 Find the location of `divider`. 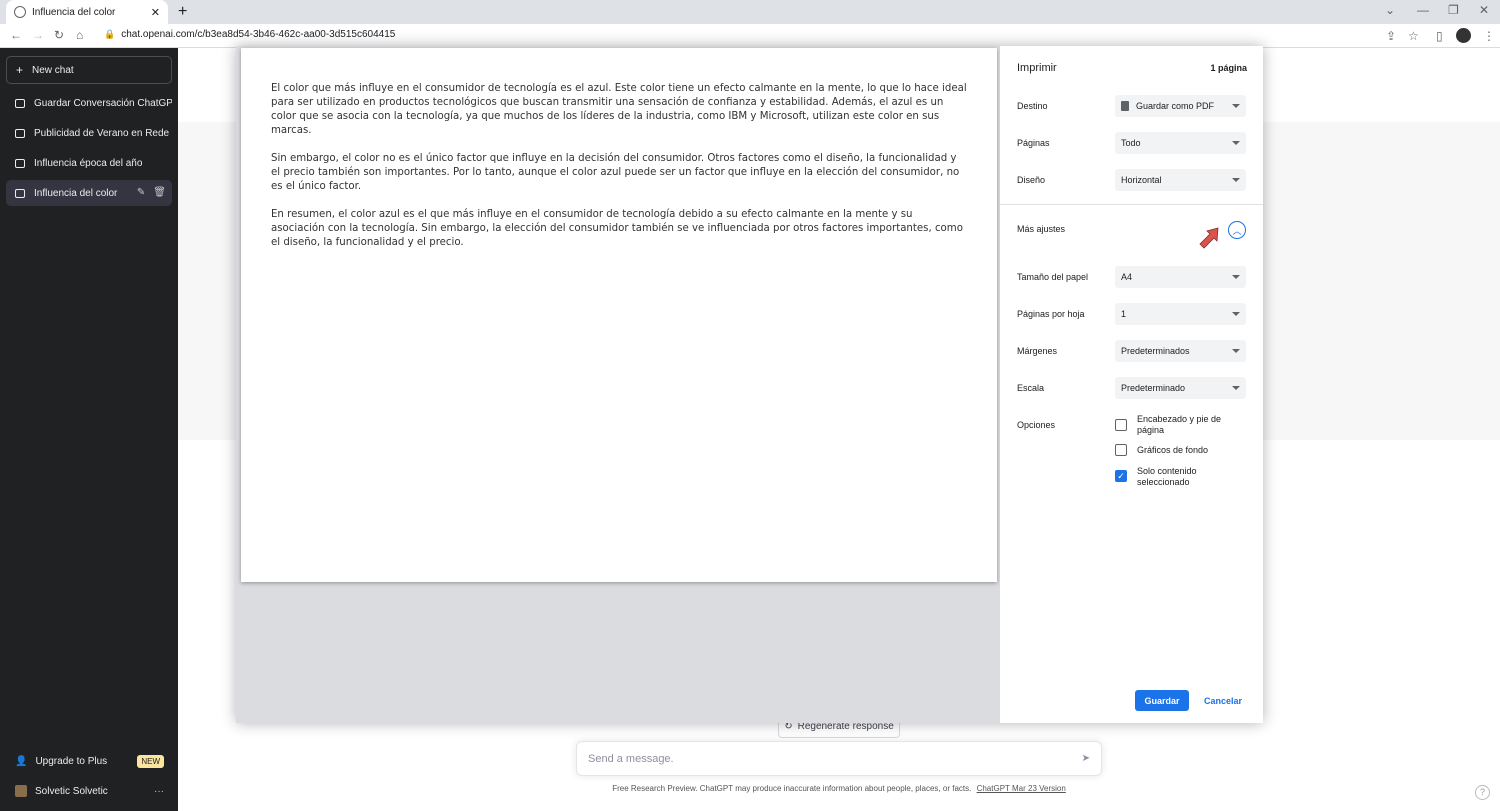

divider is located at coordinates (1131, 204).